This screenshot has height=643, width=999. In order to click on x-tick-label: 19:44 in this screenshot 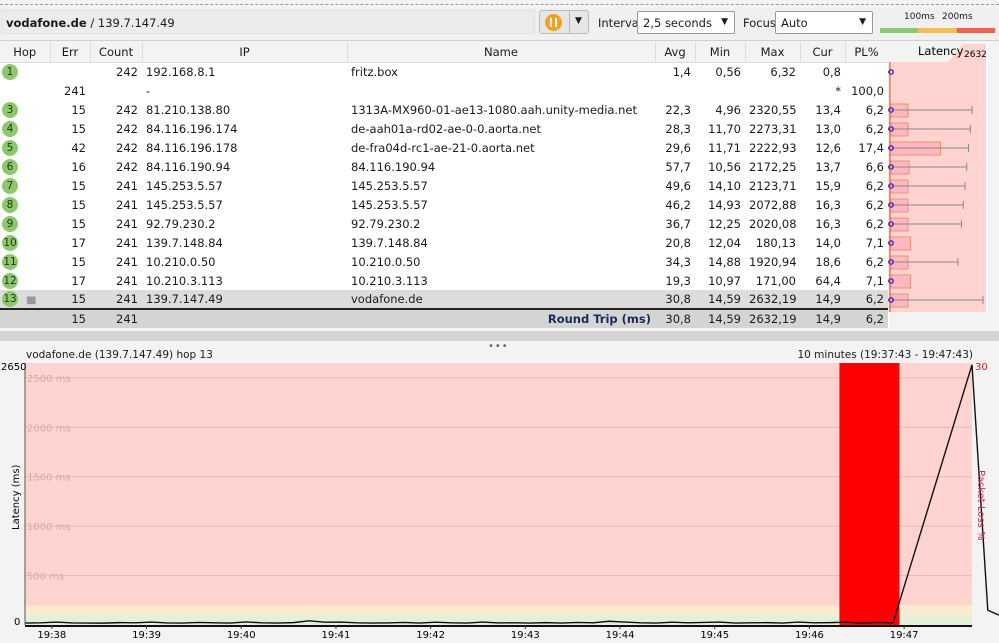, I will do `click(620, 635)`.